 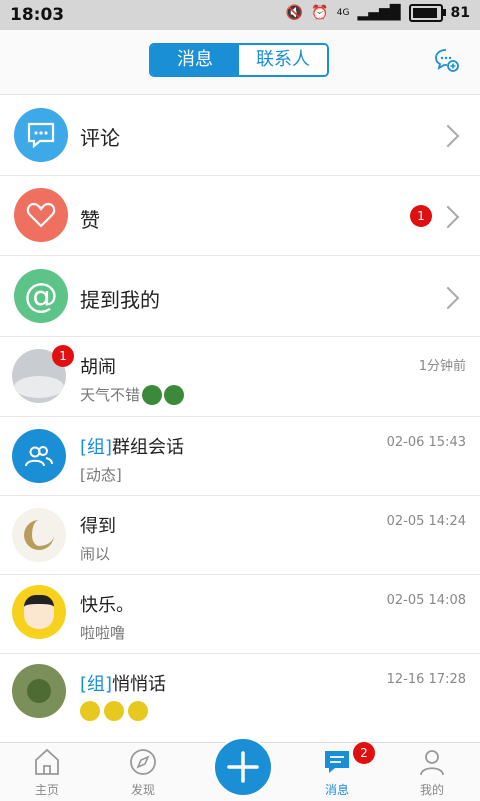 I want to click on battery-percent: 81, so click(x=460, y=13).